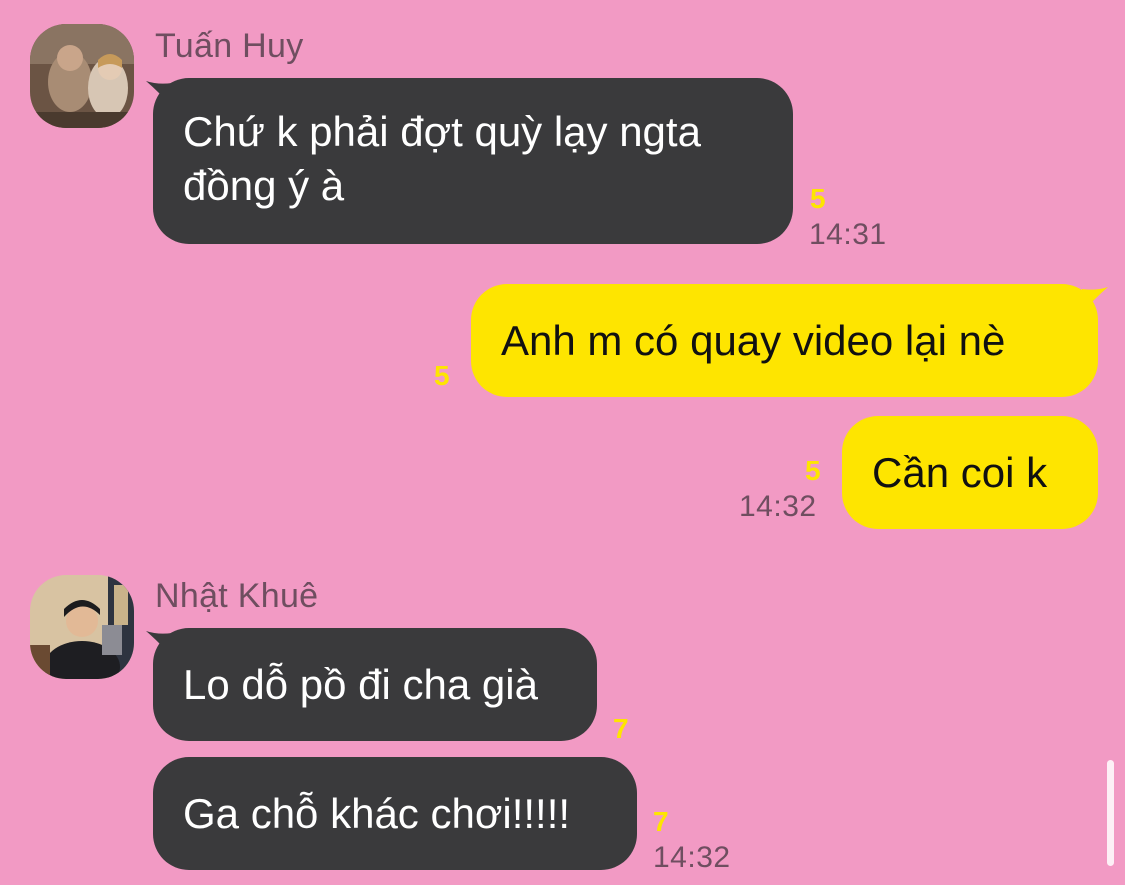  What do you see at coordinates (848, 234) in the screenshot?
I see `message-time: 14:31` at bounding box center [848, 234].